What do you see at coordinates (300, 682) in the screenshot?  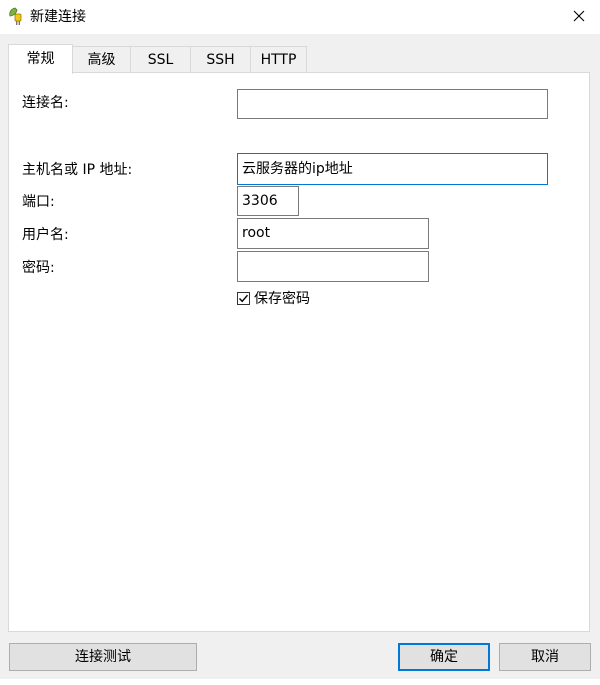 I see `window-bottom-edge` at bounding box center [300, 682].